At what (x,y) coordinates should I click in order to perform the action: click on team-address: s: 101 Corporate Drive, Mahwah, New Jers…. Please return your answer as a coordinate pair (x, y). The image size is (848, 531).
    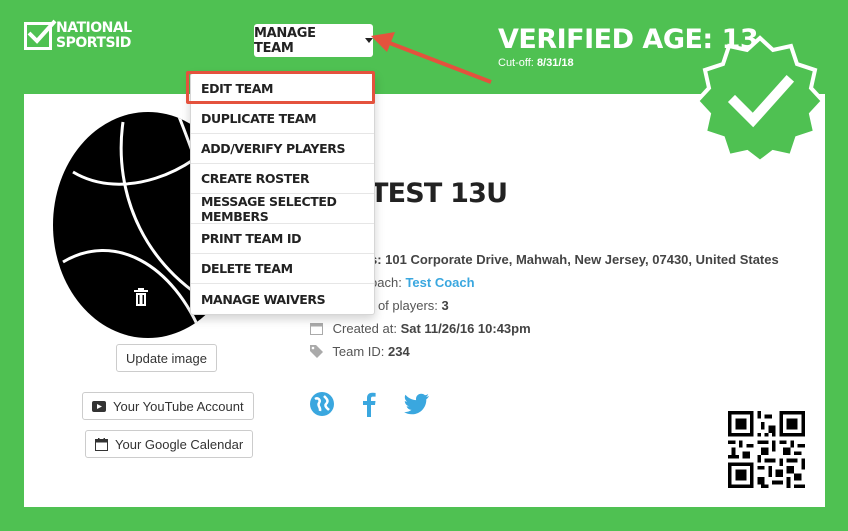
    Looking at the image, I should click on (574, 259).